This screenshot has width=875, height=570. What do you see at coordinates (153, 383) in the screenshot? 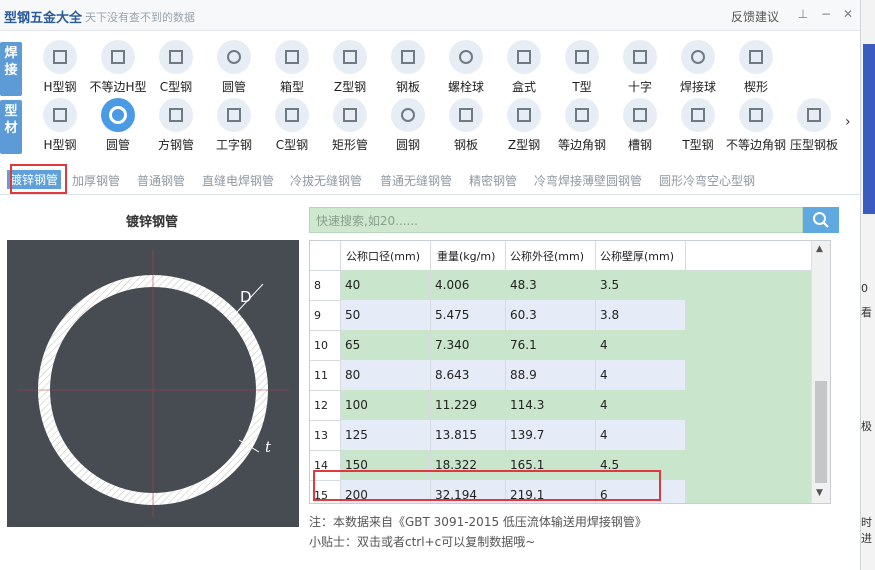
I see `pipe-cross-section: D t` at bounding box center [153, 383].